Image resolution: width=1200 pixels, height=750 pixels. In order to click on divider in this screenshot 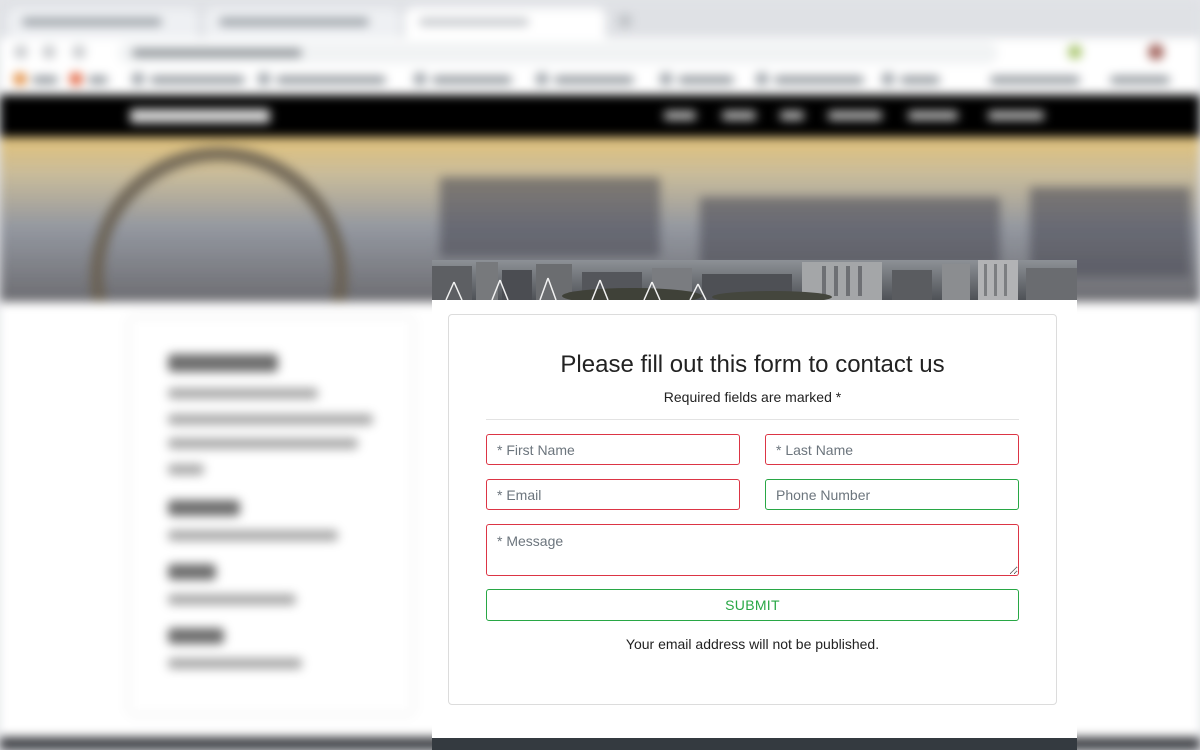, I will do `click(752, 419)`.